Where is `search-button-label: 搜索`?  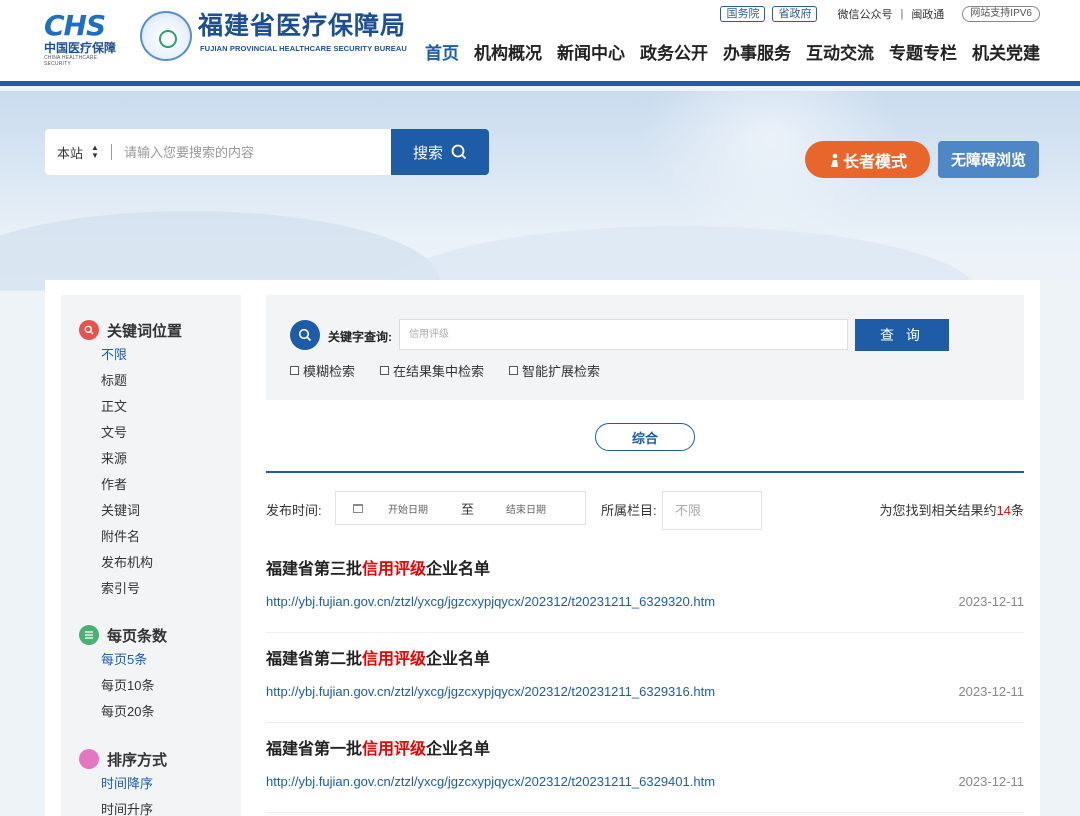
search-button-label: 搜索 is located at coordinates (427, 153).